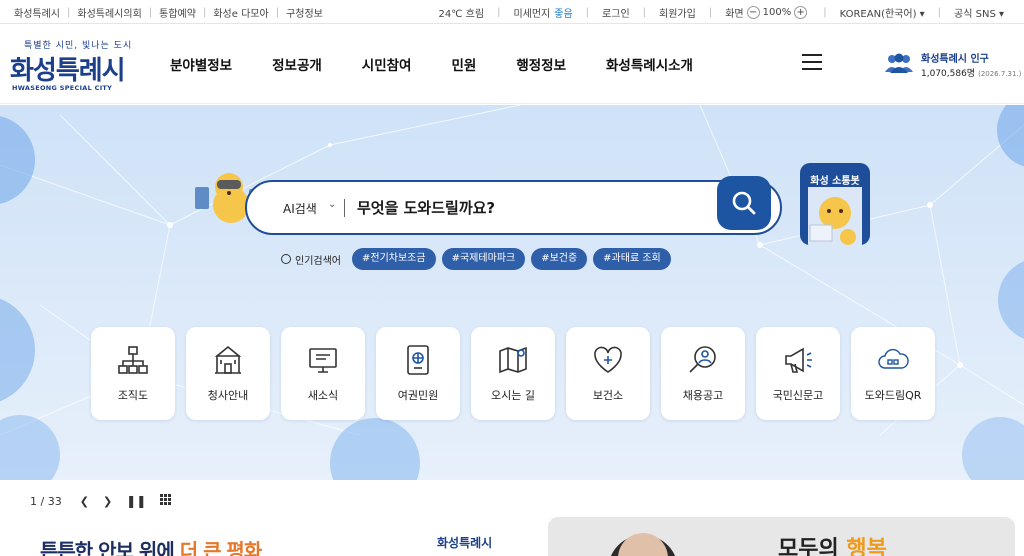 The image size is (1024, 556). I want to click on grid-view-button, so click(166, 501).